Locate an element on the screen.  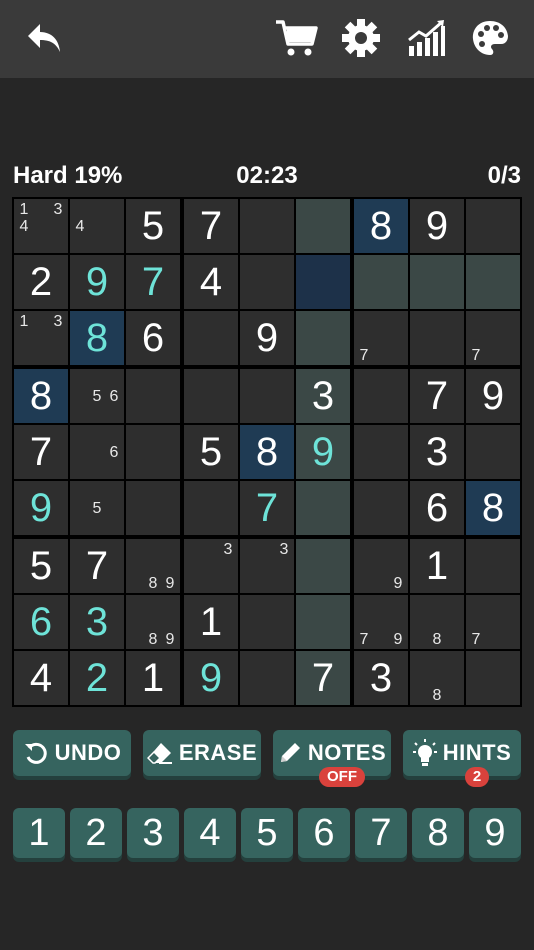
board-cell: 5 656 is located at coordinates (97, 396).